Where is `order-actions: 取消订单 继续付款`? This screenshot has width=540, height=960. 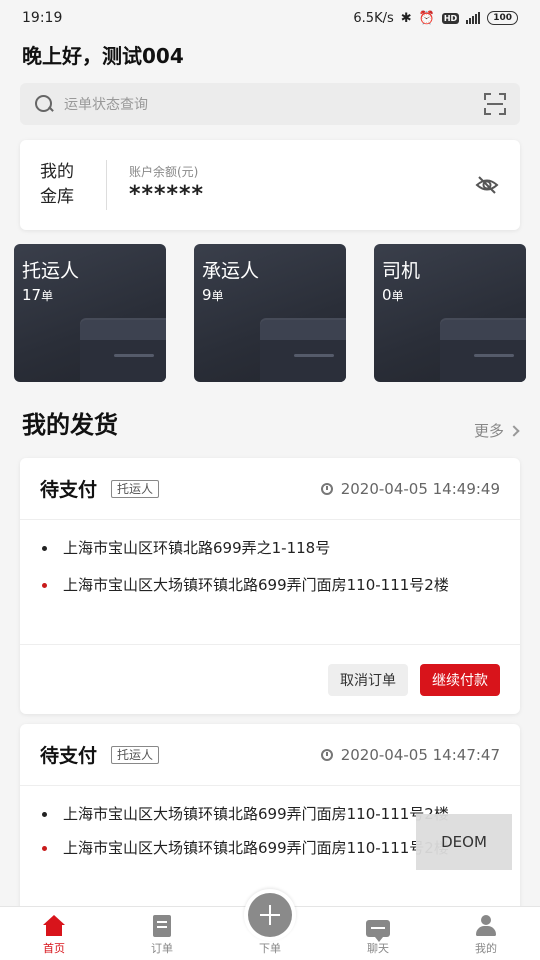 order-actions: 取消订单 继续付款 is located at coordinates (270, 679).